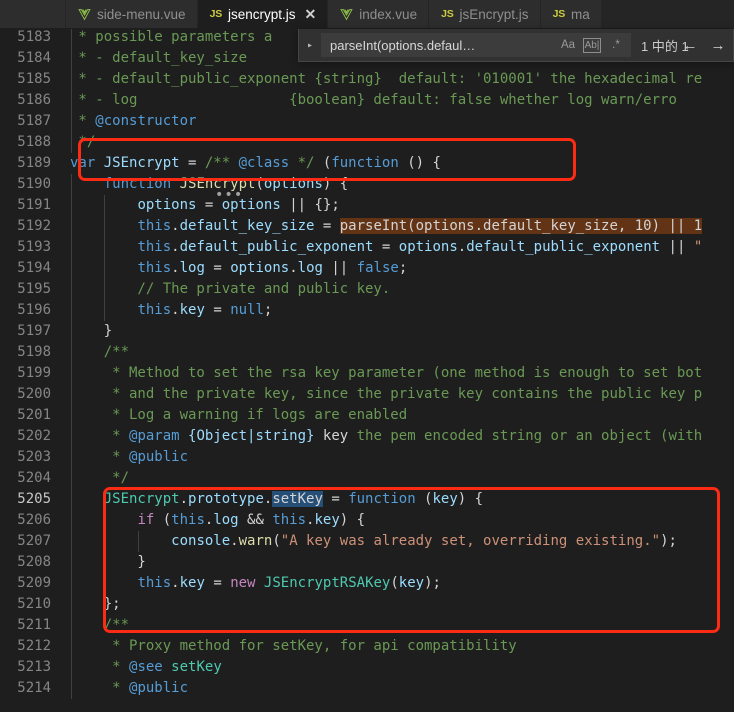 This screenshot has width=734, height=712. Describe the element at coordinates (419, 163) in the screenshot. I see `code-token: () {` at that location.